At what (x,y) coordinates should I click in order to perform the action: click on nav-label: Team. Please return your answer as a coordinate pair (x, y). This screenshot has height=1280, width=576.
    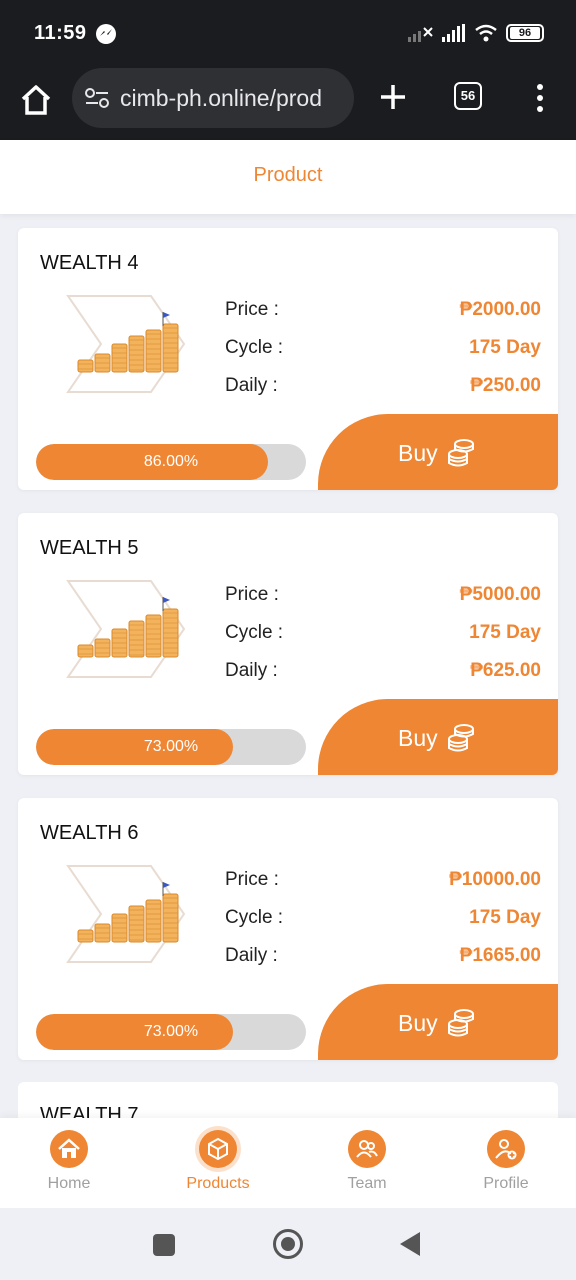
    Looking at the image, I should click on (367, 1183).